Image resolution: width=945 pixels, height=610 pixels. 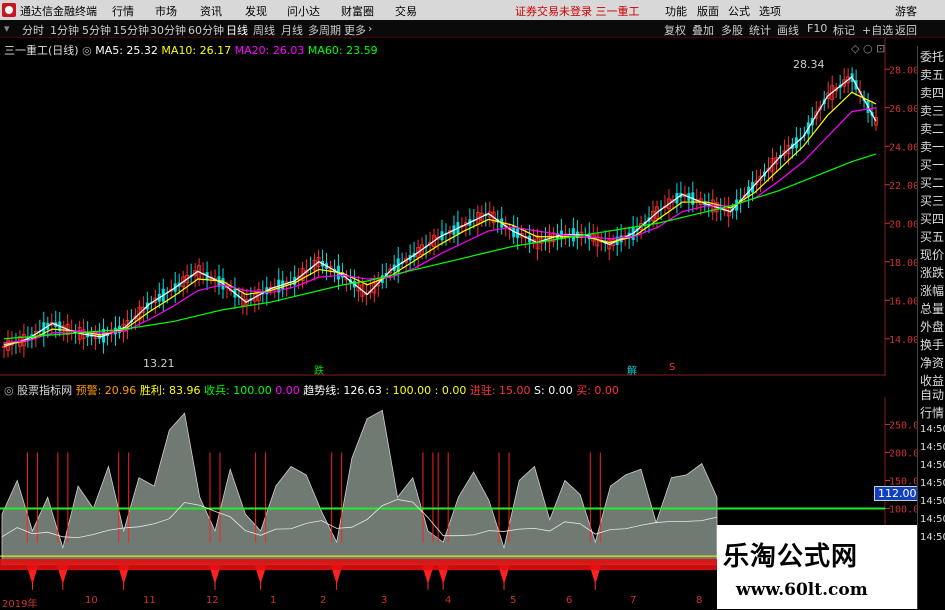 What do you see at coordinates (238, 390) in the screenshot?
I see `indicator-retreat: 收兵: 100.00` at bounding box center [238, 390].